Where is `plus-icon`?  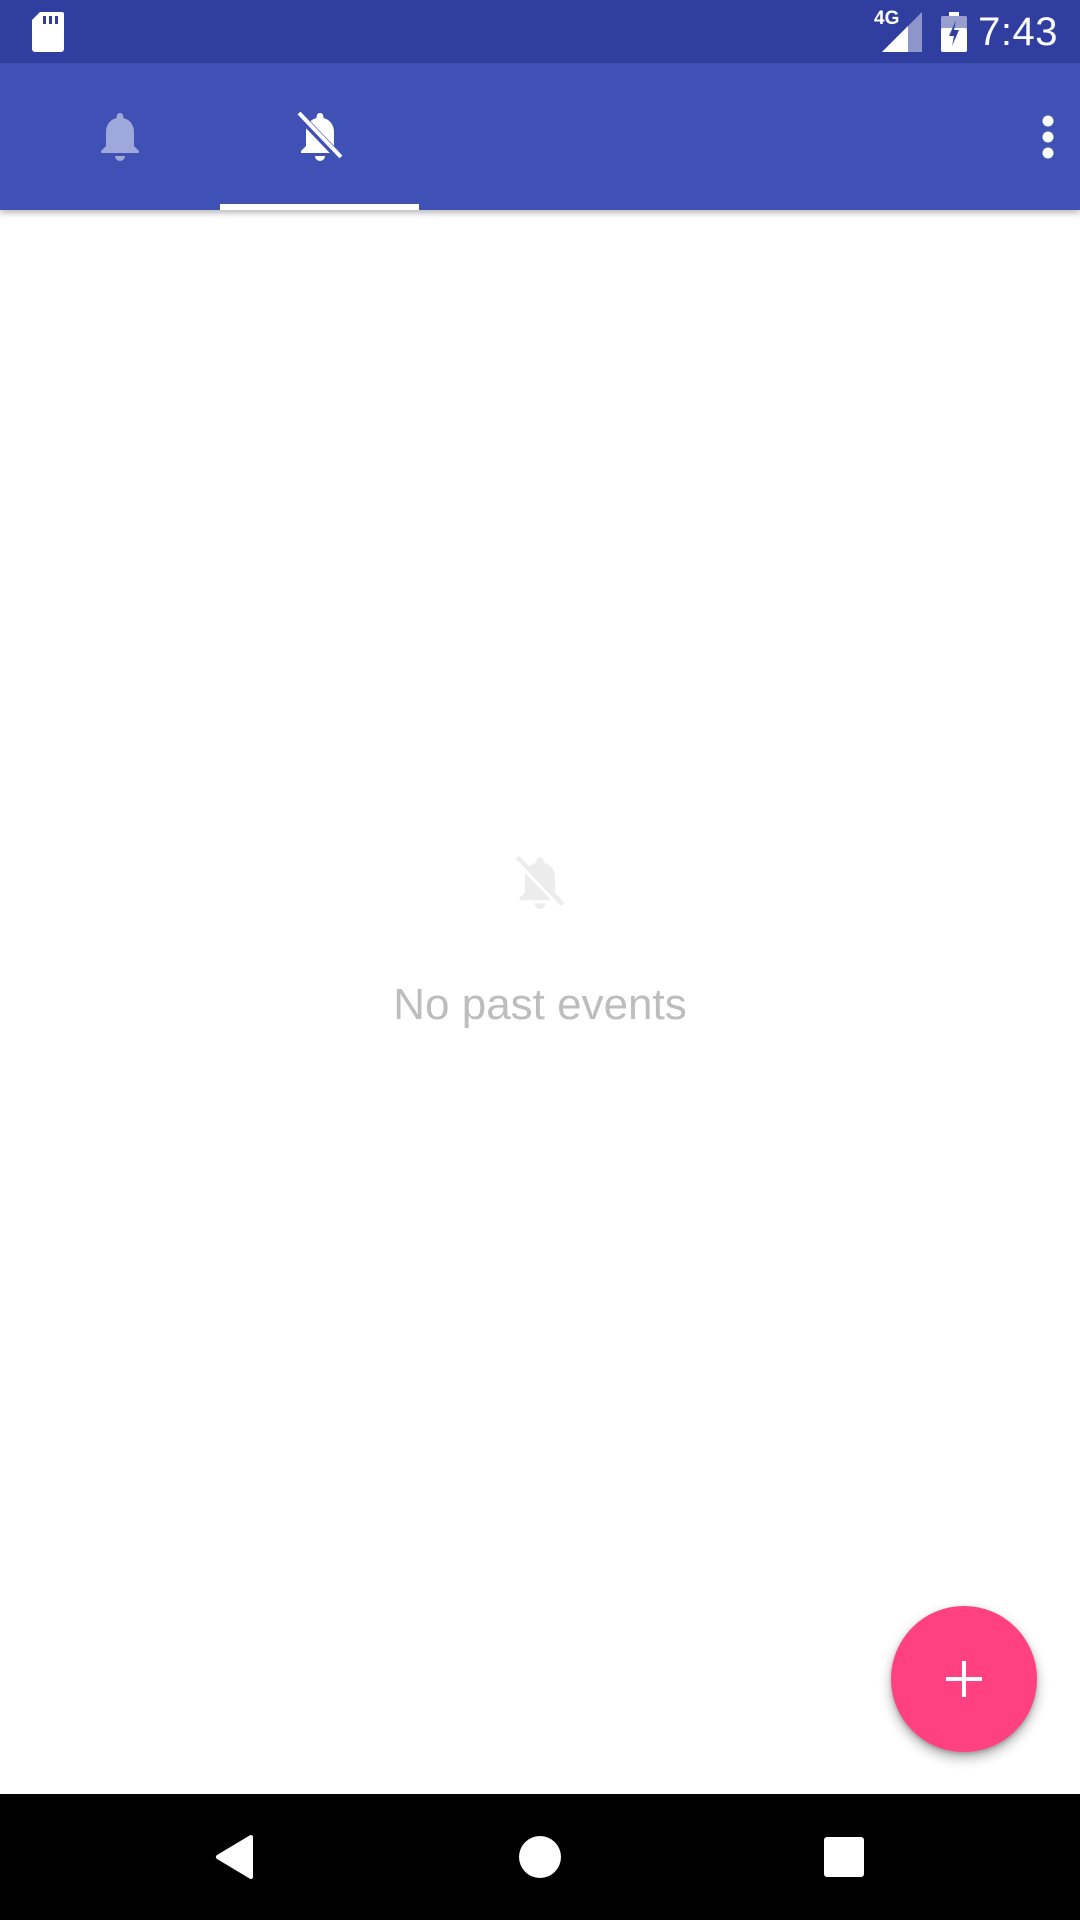 plus-icon is located at coordinates (964, 1679).